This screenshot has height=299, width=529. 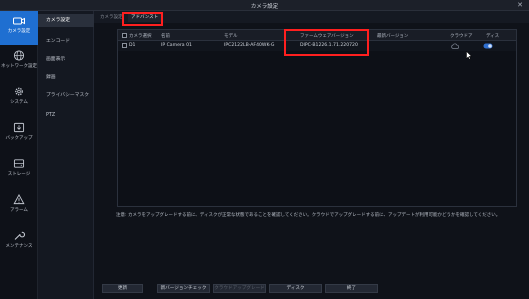 I want to click on title-bar: カメラ設定 ✕, so click(x=264, y=5).